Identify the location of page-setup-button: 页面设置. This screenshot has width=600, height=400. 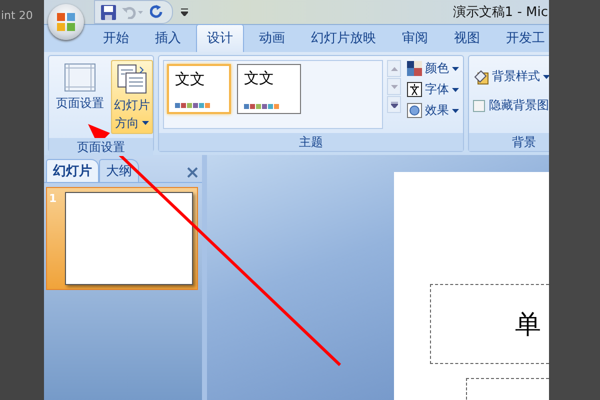
(80, 97).